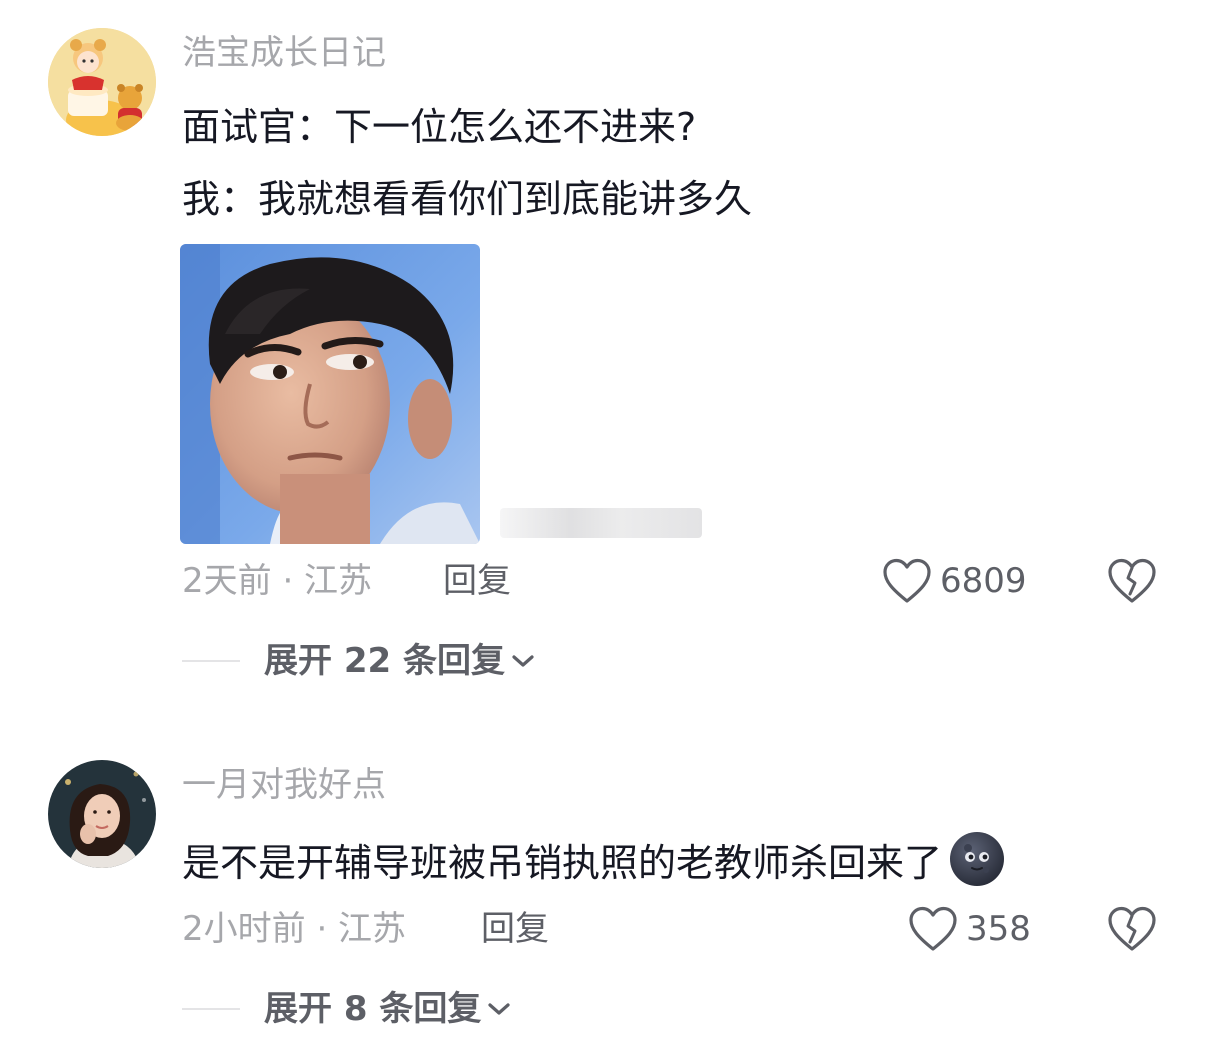  I want to click on baby-avatar-image, so click(102, 82).